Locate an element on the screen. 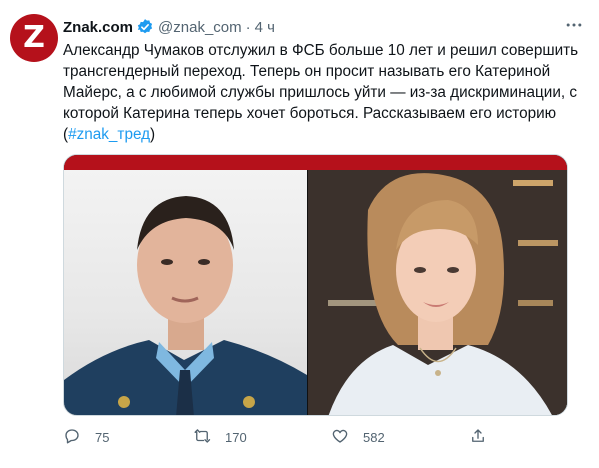 The image size is (599, 468). tweet-header: Znak.com @znak_com · 4 ч is located at coordinates (169, 27).